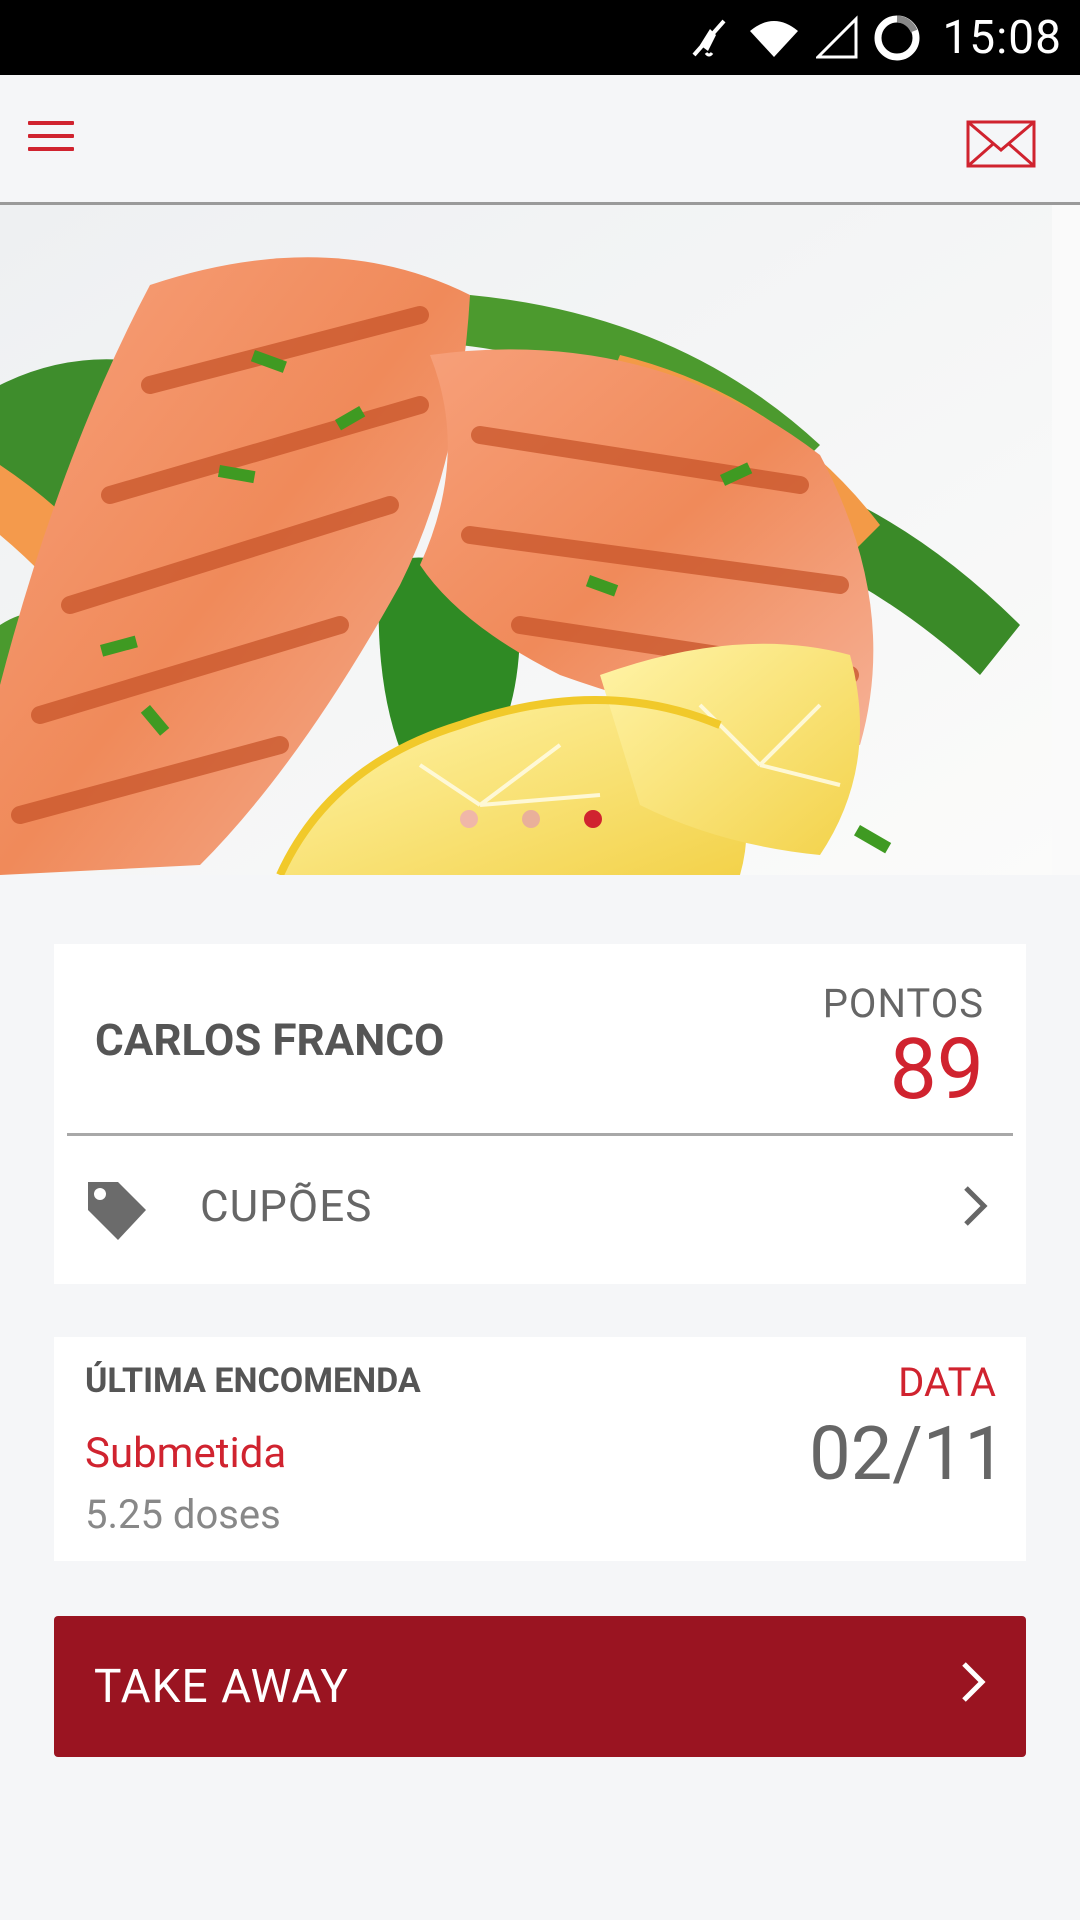  Describe the element at coordinates (947, 1382) in the screenshot. I see `date-label: DATA` at that location.